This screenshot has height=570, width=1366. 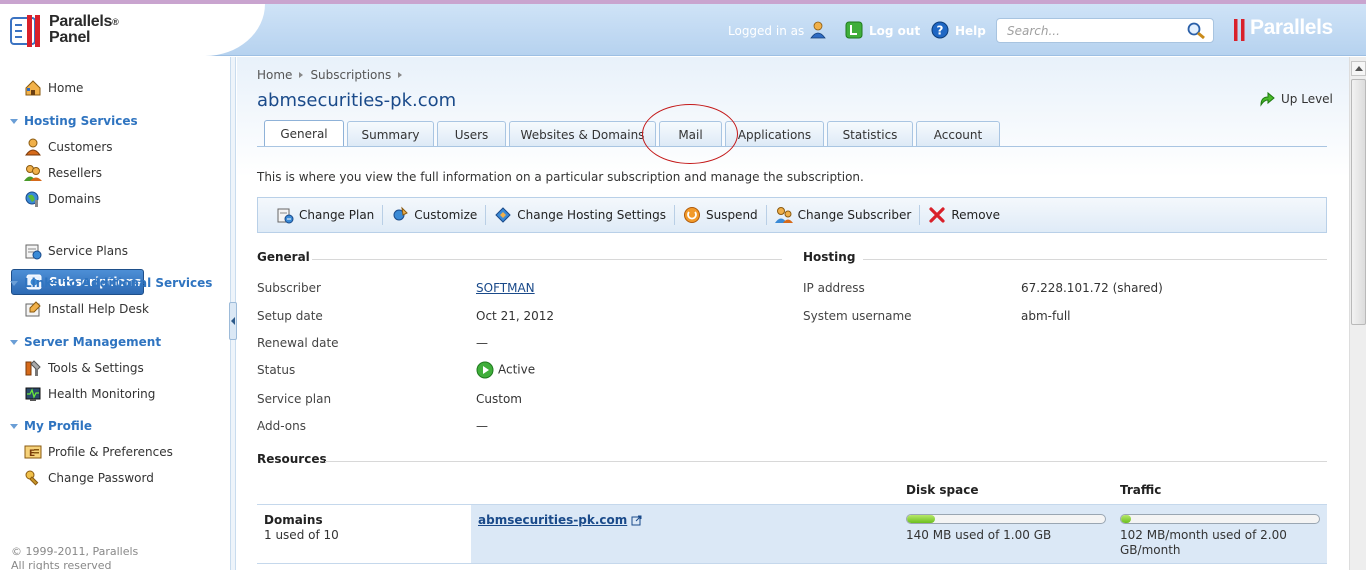 What do you see at coordinates (304, 133) in the screenshot?
I see `tab-general: General` at bounding box center [304, 133].